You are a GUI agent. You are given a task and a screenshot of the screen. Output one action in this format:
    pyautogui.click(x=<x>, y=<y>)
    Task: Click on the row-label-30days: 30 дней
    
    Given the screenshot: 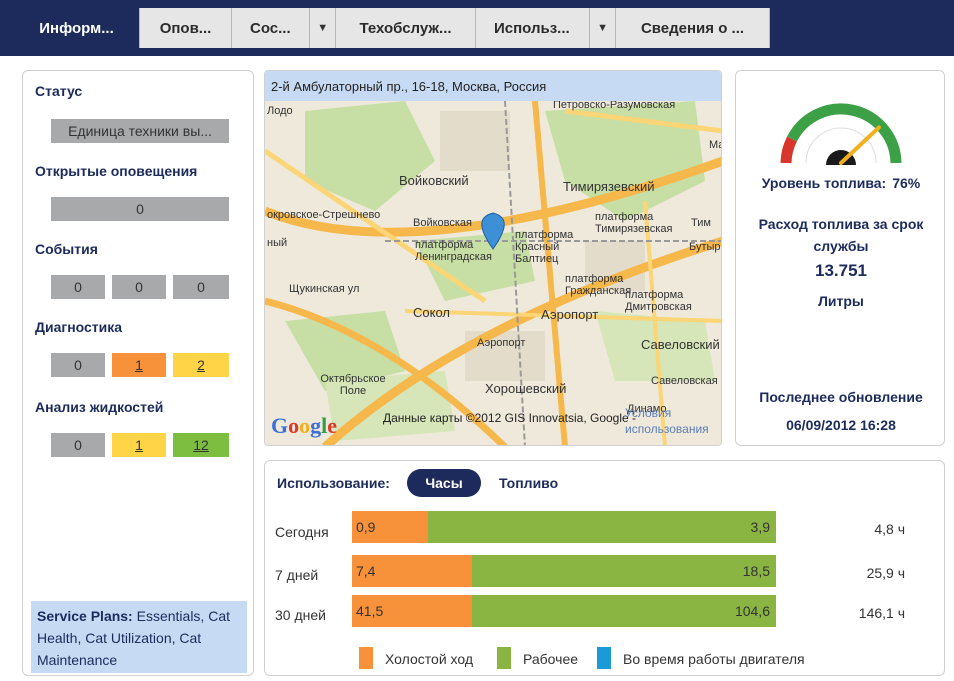 What is the action you would take?
    pyautogui.click(x=300, y=615)
    